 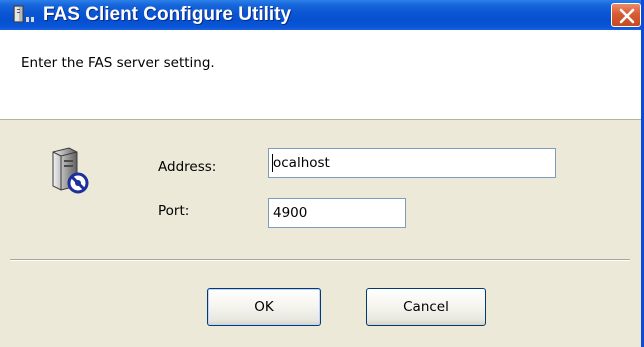 I want to click on address-label: Address:, so click(x=187, y=167).